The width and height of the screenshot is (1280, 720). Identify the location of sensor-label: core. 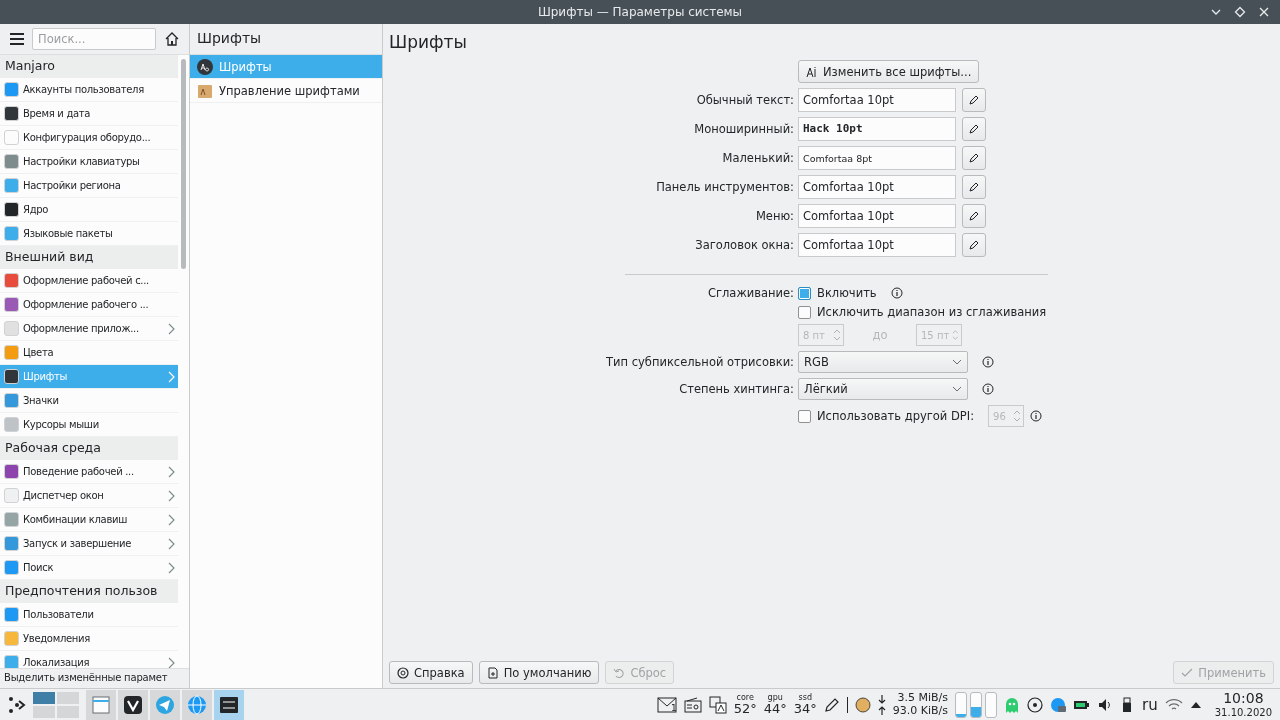
(745, 698).